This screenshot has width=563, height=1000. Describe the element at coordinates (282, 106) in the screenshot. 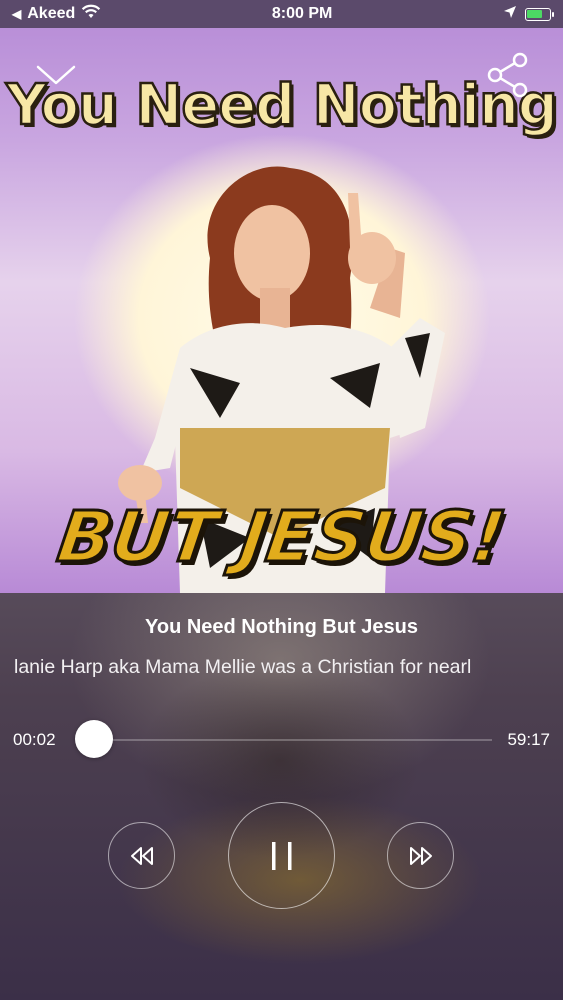

I see `artwork-title-text: You Need Nothing` at that location.